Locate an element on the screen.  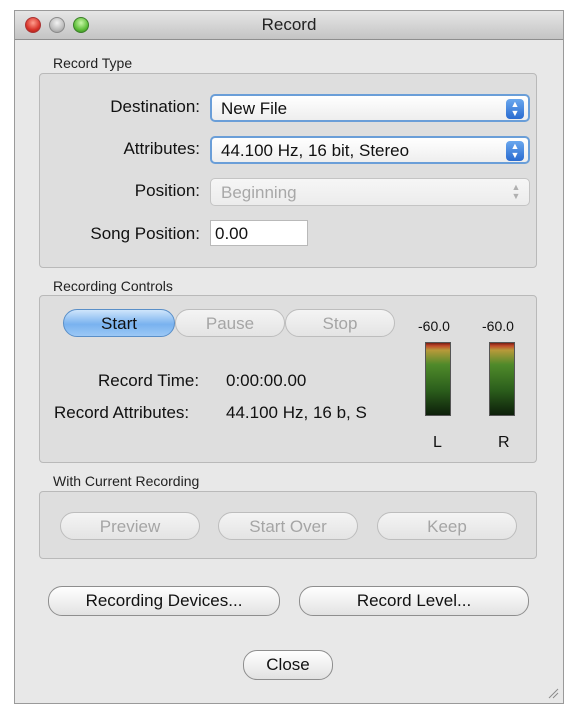
song-position-field: 0.00 is located at coordinates (259, 233).